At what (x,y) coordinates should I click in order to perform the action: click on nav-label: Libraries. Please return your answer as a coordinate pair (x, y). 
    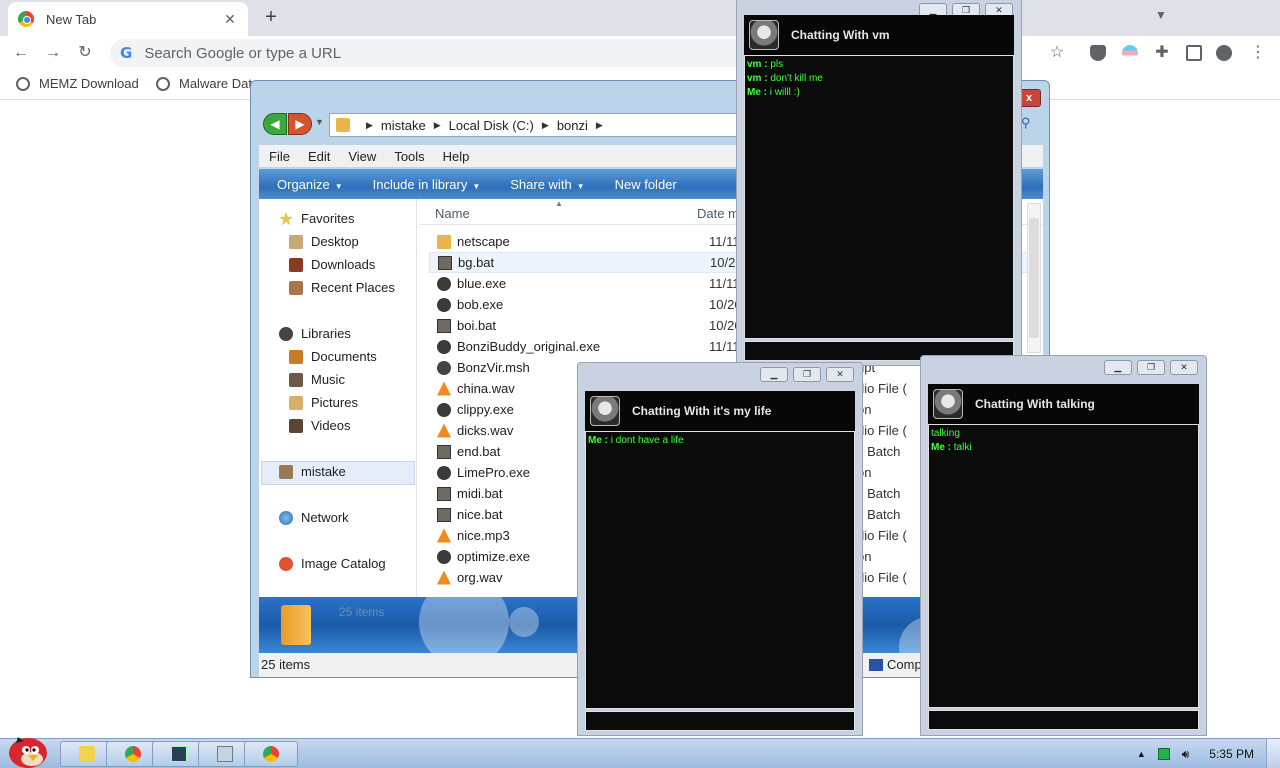
    Looking at the image, I should click on (326, 333).